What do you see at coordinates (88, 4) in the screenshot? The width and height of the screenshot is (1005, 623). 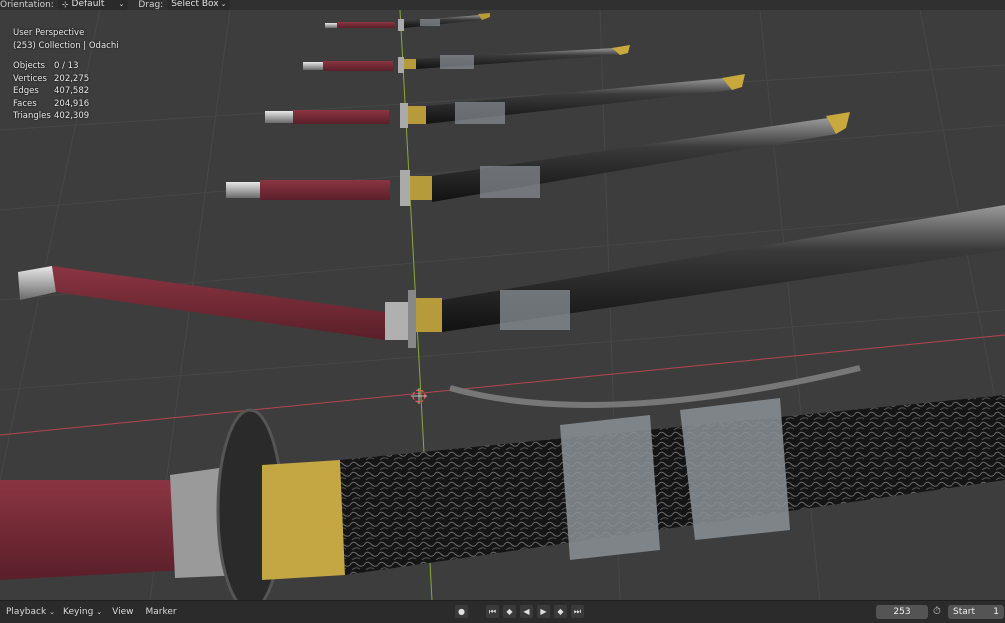 I see `orientation-value: Default` at bounding box center [88, 4].